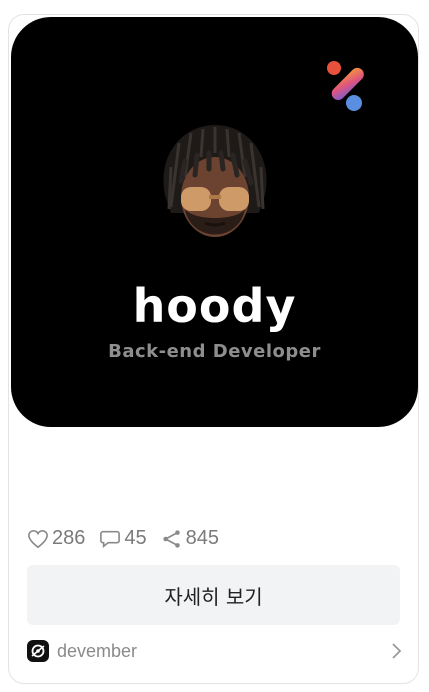 This screenshot has height=692, width=429. I want to click on stats-bar: 286 45 845, so click(130, 538).